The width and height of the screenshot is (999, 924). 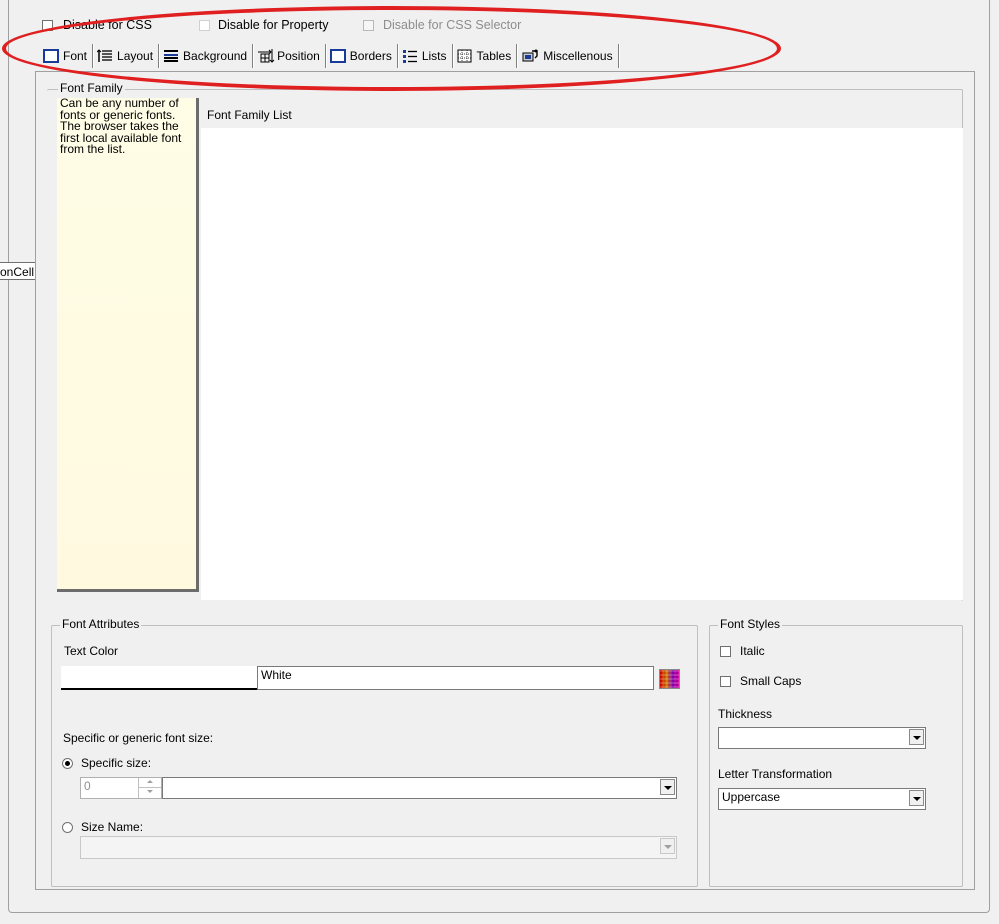 What do you see at coordinates (370, 55) in the screenshot?
I see `tab-borders-label: Borders` at bounding box center [370, 55].